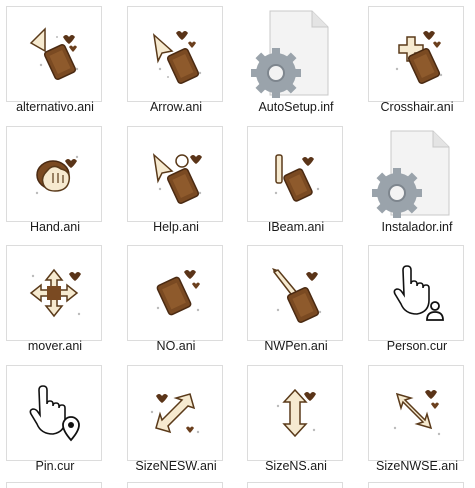  Describe the element at coordinates (296, 346) in the screenshot. I see `file-name: NWPen.ani` at that location.